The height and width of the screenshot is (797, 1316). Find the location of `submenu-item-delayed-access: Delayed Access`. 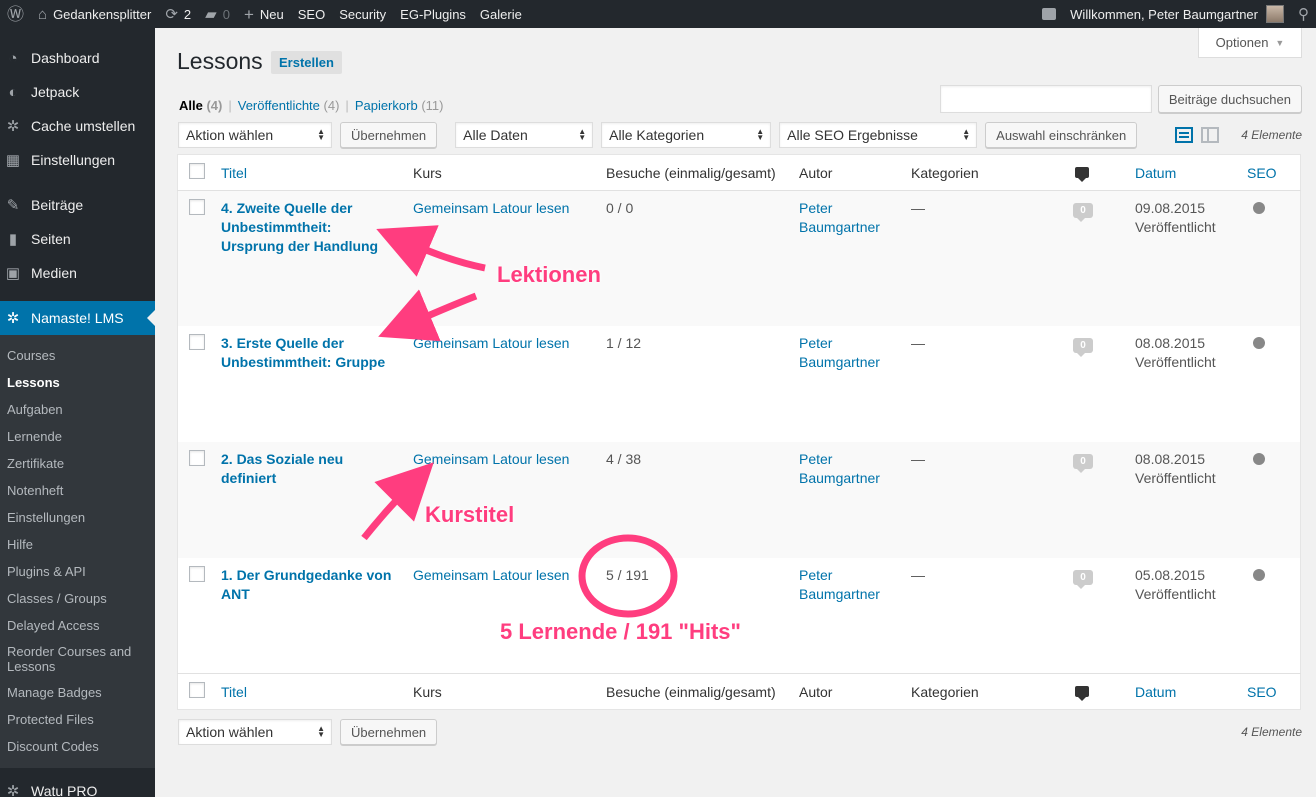

submenu-item-delayed-access: Delayed Access is located at coordinates (77, 625).